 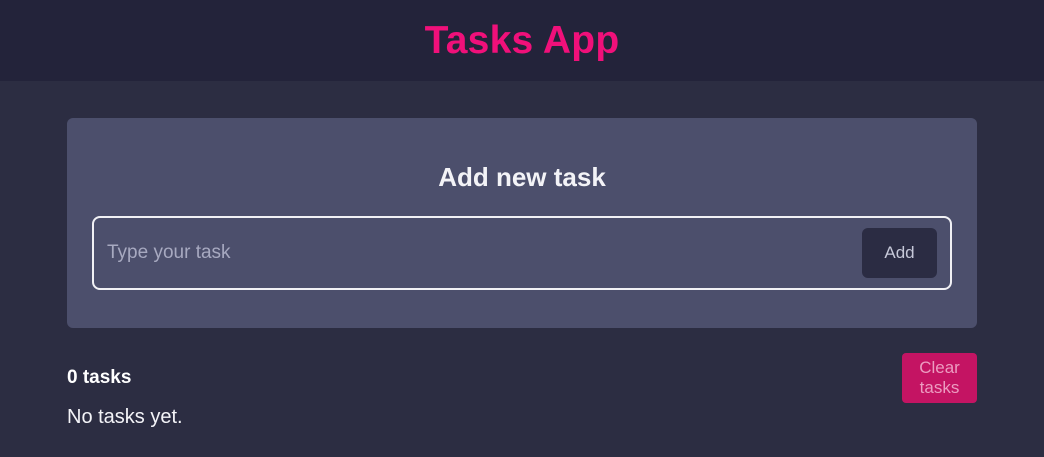 What do you see at coordinates (99, 377) in the screenshot?
I see `task-count: 0 tasks` at bounding box center [99, 377].